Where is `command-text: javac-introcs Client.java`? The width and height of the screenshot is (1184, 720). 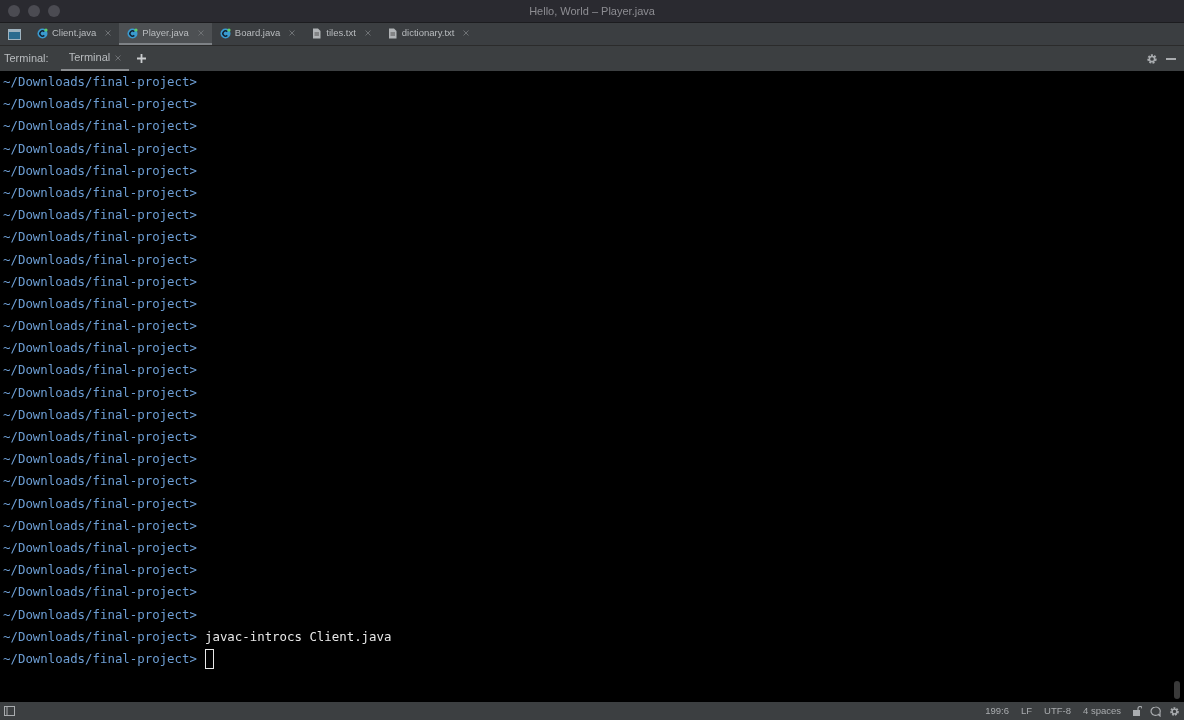 command-text: javac-introcs Client.java is located at coordinates (298, 636).